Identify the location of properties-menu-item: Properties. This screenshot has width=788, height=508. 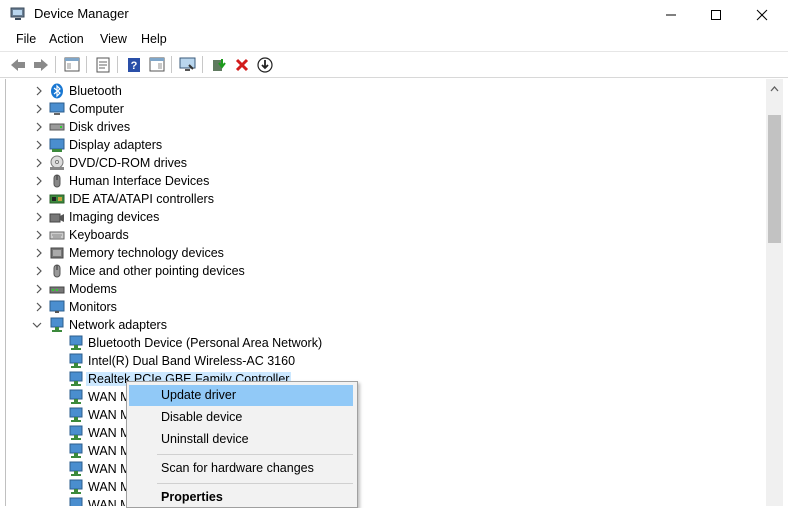
(241, 497).